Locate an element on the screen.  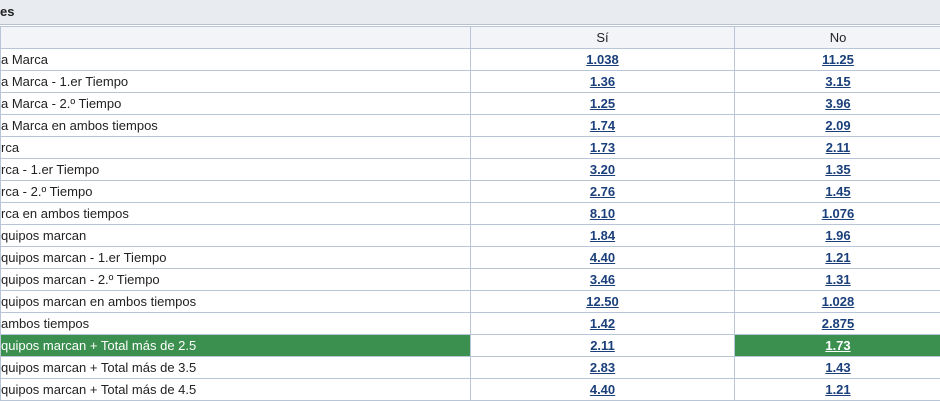
table-row: quipos marcan + Total más de 4.5 4.40 1.21 is located at coordinates (470, 390).